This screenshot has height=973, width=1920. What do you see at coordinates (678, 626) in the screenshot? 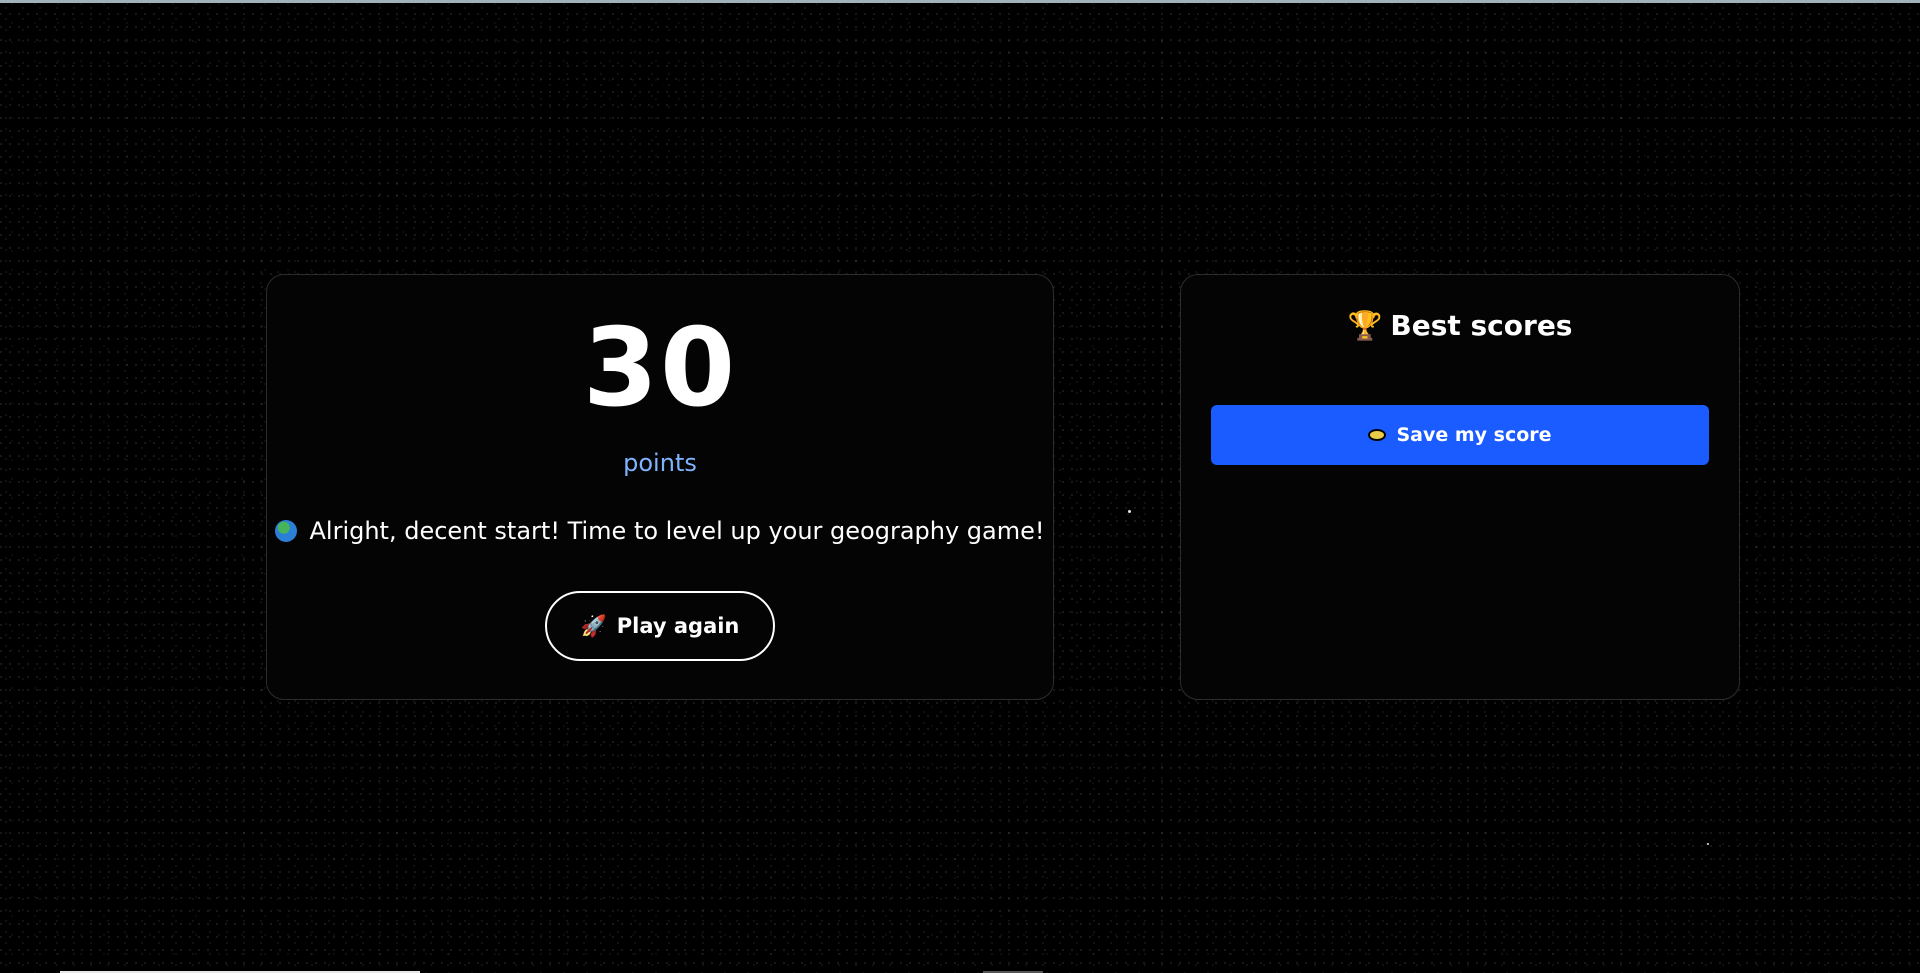
I see `play-again-label: Play again` at bounding box center [678, 626].